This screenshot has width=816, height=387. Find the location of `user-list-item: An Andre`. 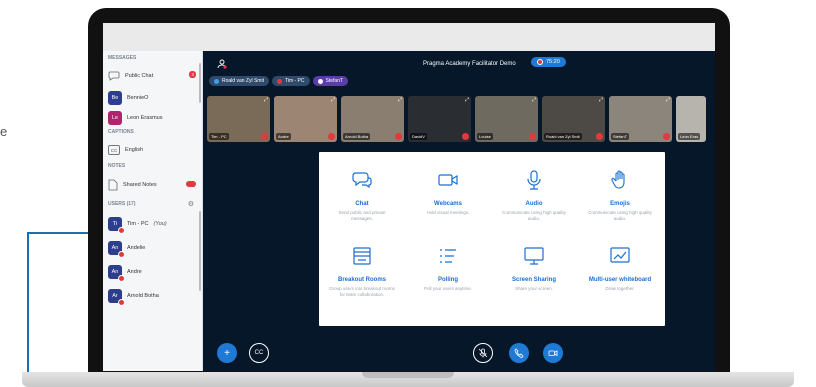

user-list-item: An Andre is located at coordinates (125, 273).